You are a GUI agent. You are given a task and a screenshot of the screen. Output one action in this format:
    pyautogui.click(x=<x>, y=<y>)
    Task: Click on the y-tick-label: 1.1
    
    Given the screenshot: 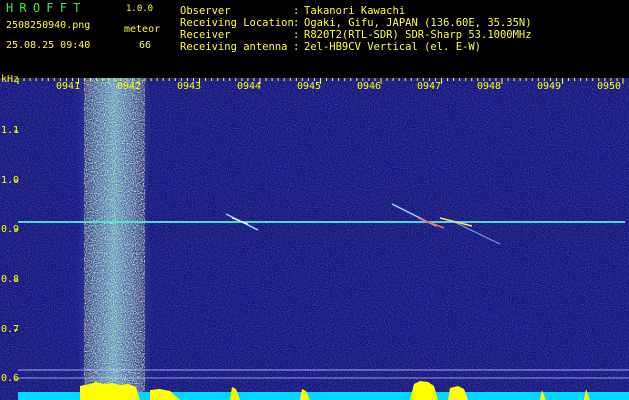 What is the action you would take?
    pyautogui.click(x=10, y=130)
    